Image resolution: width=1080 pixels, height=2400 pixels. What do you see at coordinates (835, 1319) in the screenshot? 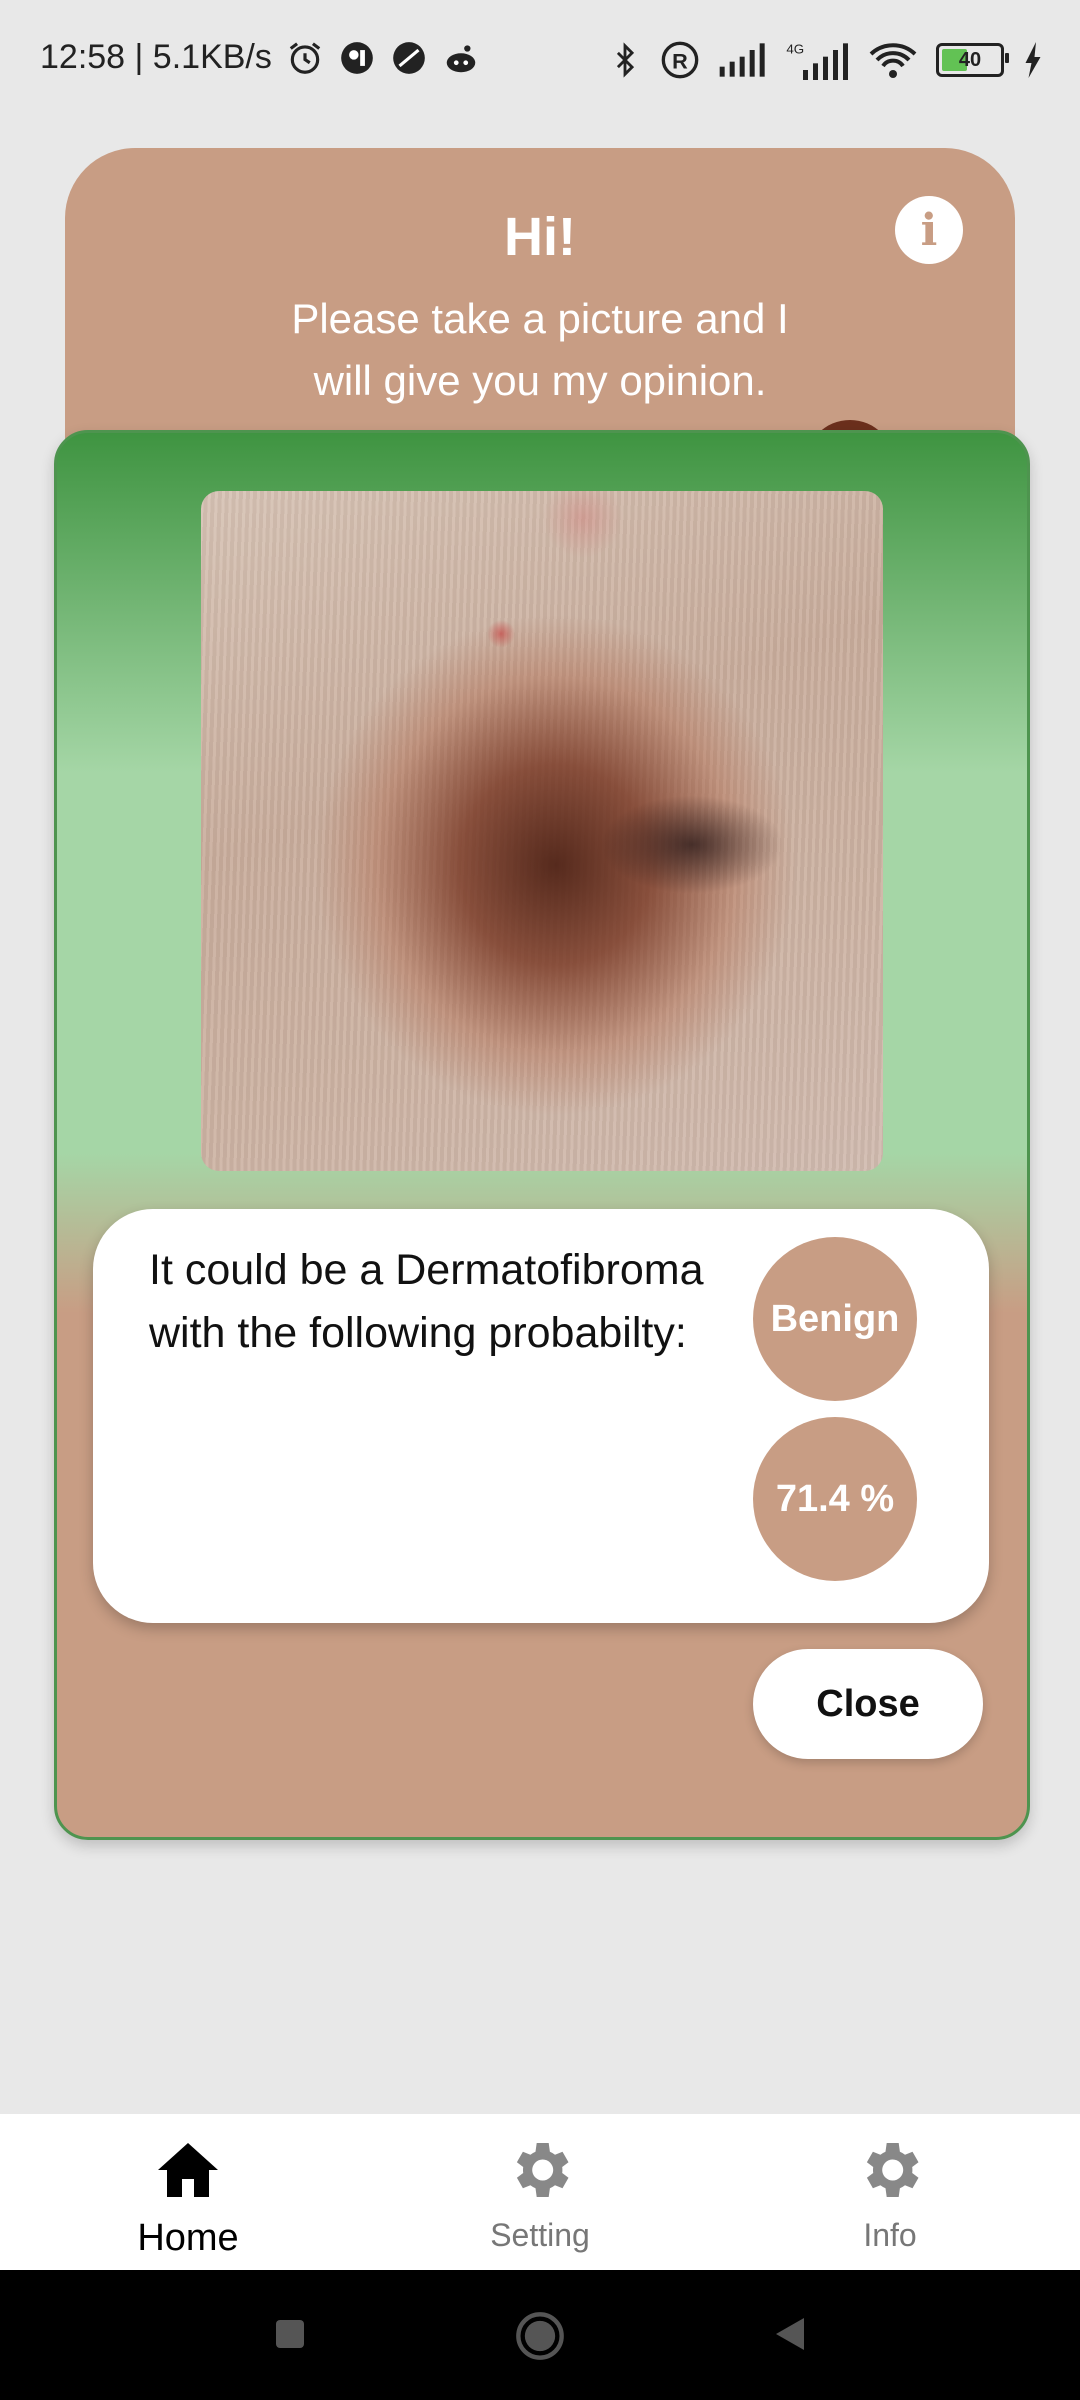
I see `classification-badge: Benign` at bounding box center [835, 1319].